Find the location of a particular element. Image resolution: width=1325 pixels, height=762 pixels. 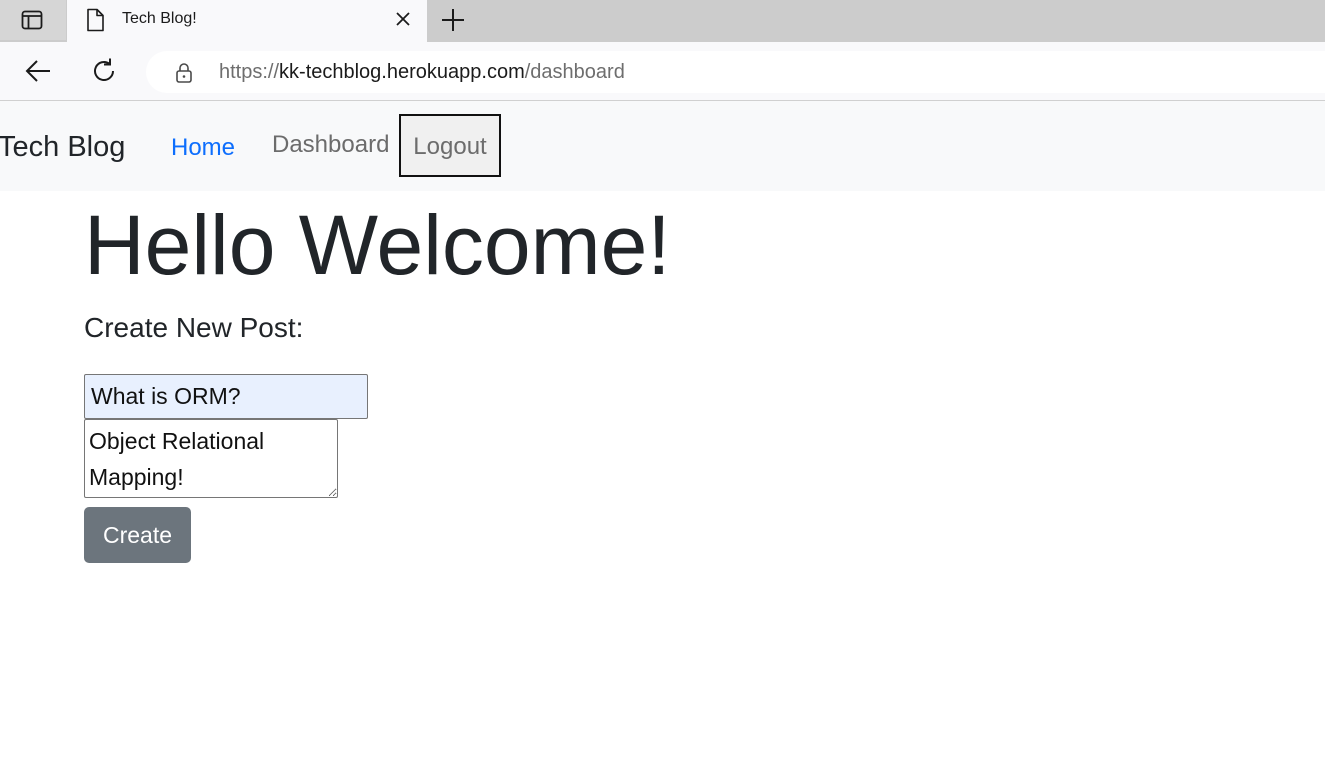

post-body-textarea: Object Relational Mapping! is located at coordinates (211, 458).